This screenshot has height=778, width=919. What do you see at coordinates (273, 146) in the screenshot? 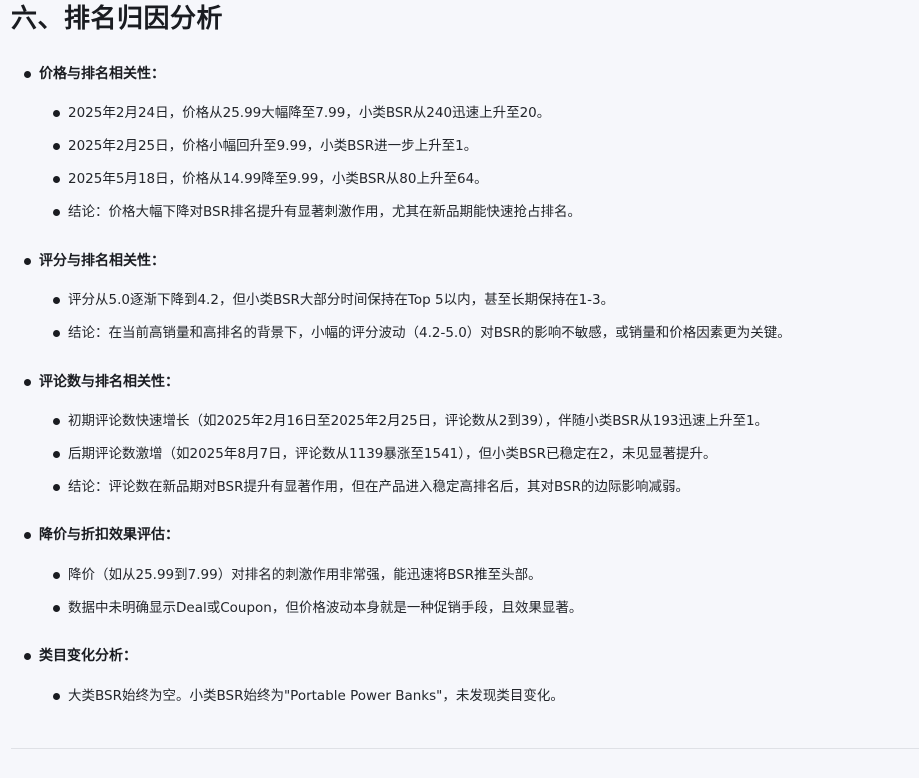
I see `list-item-text: 2025年2月25日，价格小幅回升至9.99，小类BSR进一步上升至1。` at bounding box center [273, 146].